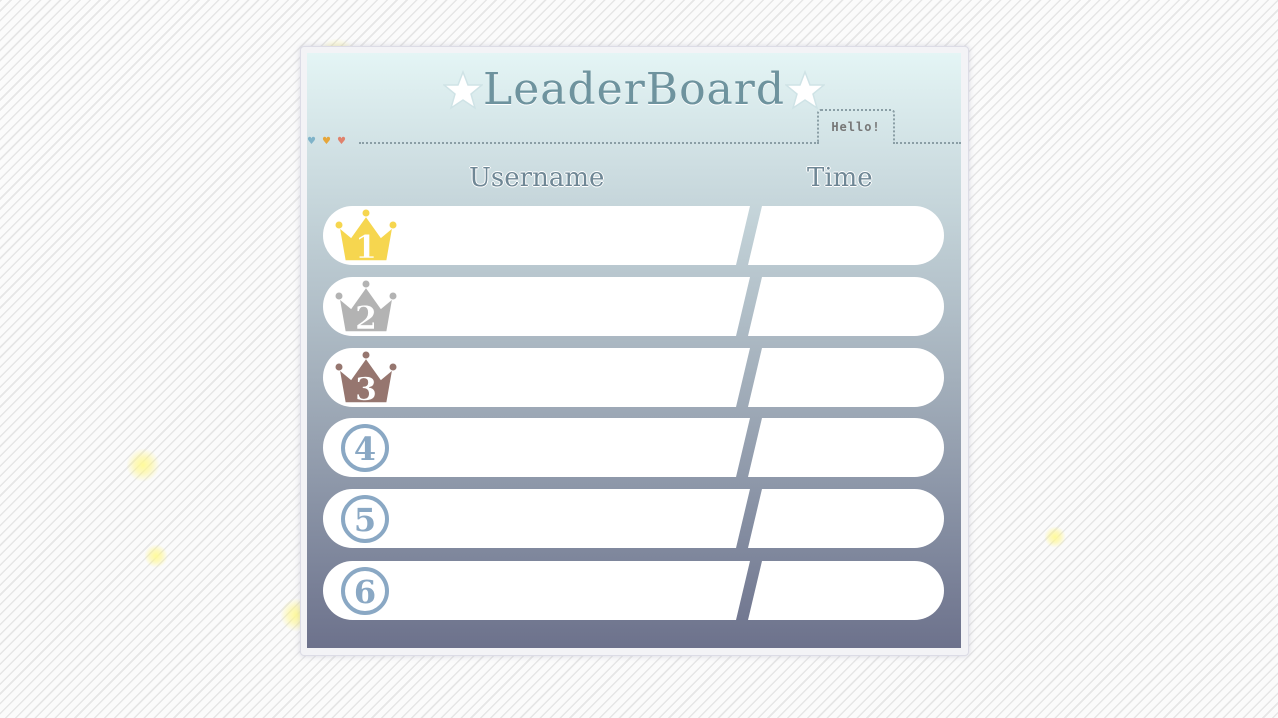  What do you see at coordinates (840, 178) in the screenshot?
I see `time-column-header: Time` at bounding box center [840, 178].